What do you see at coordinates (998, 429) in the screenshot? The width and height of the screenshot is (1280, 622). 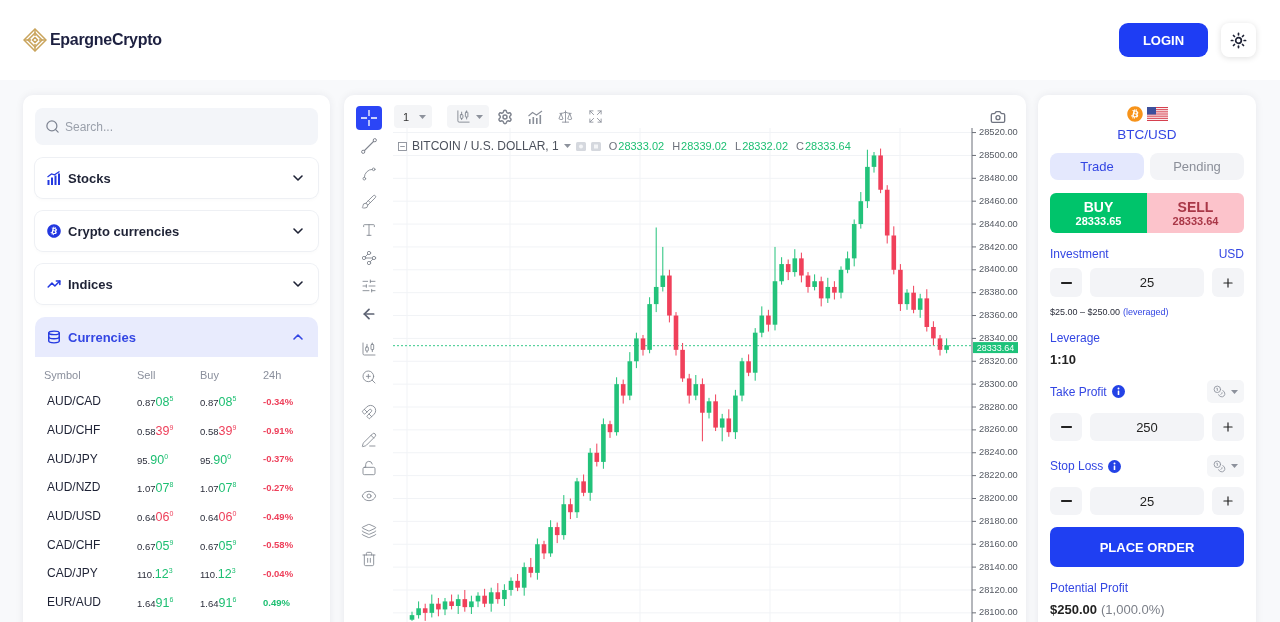 I see `axis-tick-label: 28260.00` at bounding box center [998, 429].